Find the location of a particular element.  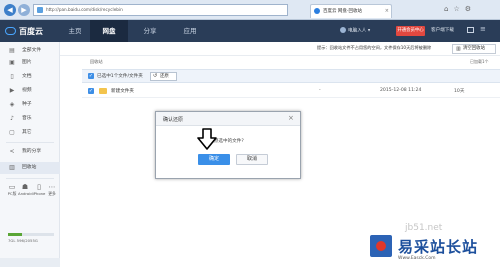

storage-indicator: 7GL 596/2055G is located at coordinates (31, 238).